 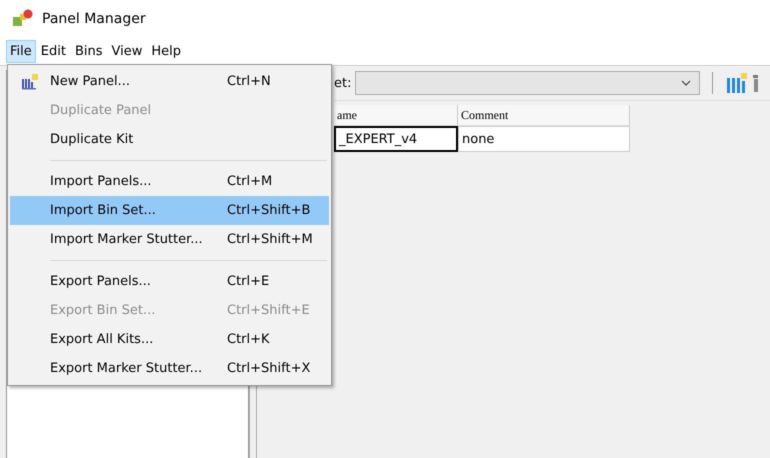 I want to click on menu-item: File, so click(x=21, y=51).